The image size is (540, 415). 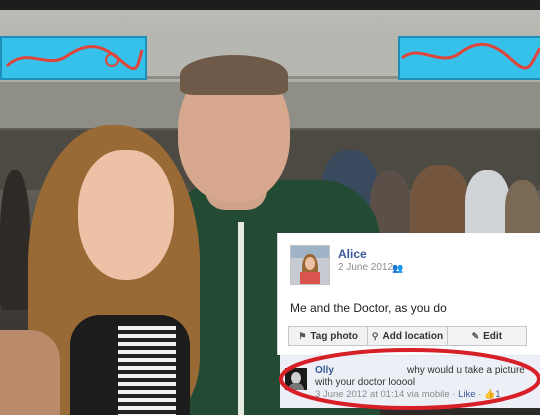 I want to click on friends-icon: 👥, so click(x=397, y=268).